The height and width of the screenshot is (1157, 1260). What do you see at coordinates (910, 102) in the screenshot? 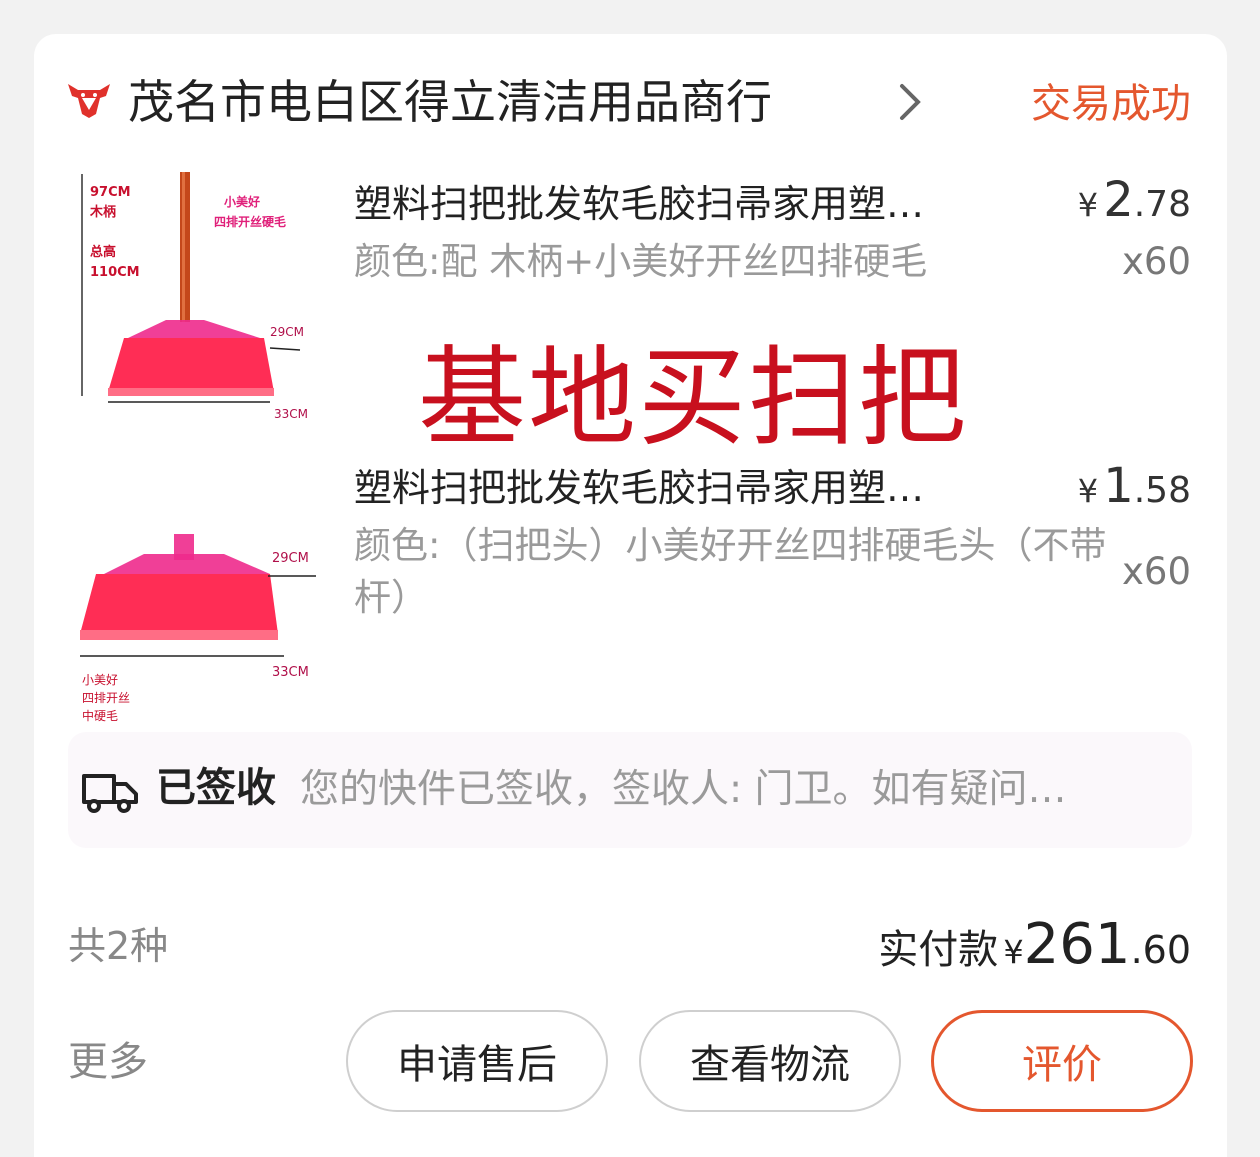
I see `chevron-right-icon` at bounding box center [910, 102].